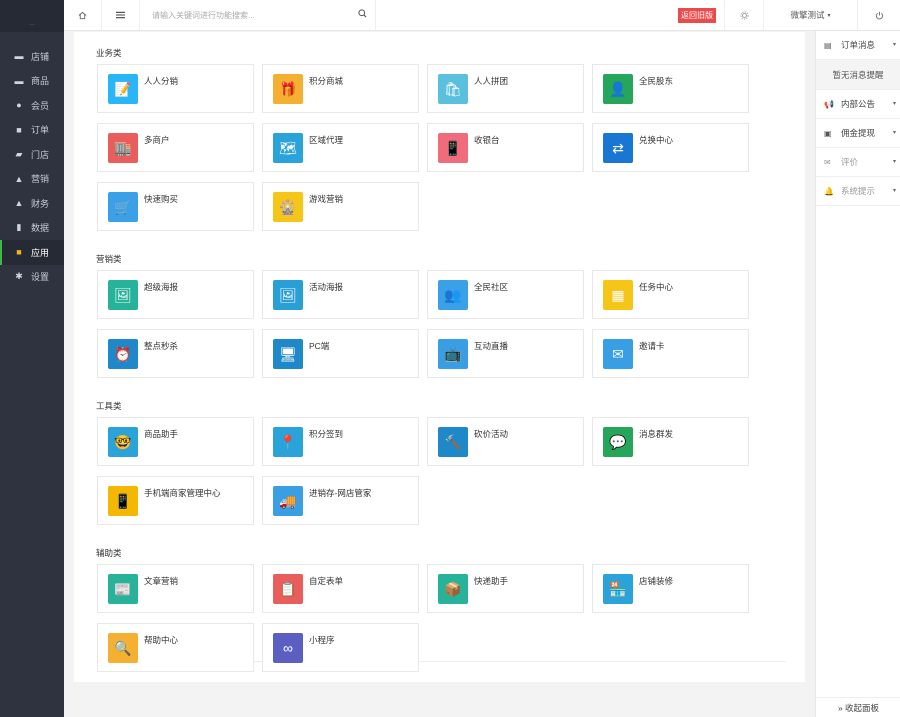 The height and width of the screenshot is (717, 900). What do you see at coordinates (326, 434) in the screenshot?
I see `app-label: 积分签到` at bounding box center [326, 434].